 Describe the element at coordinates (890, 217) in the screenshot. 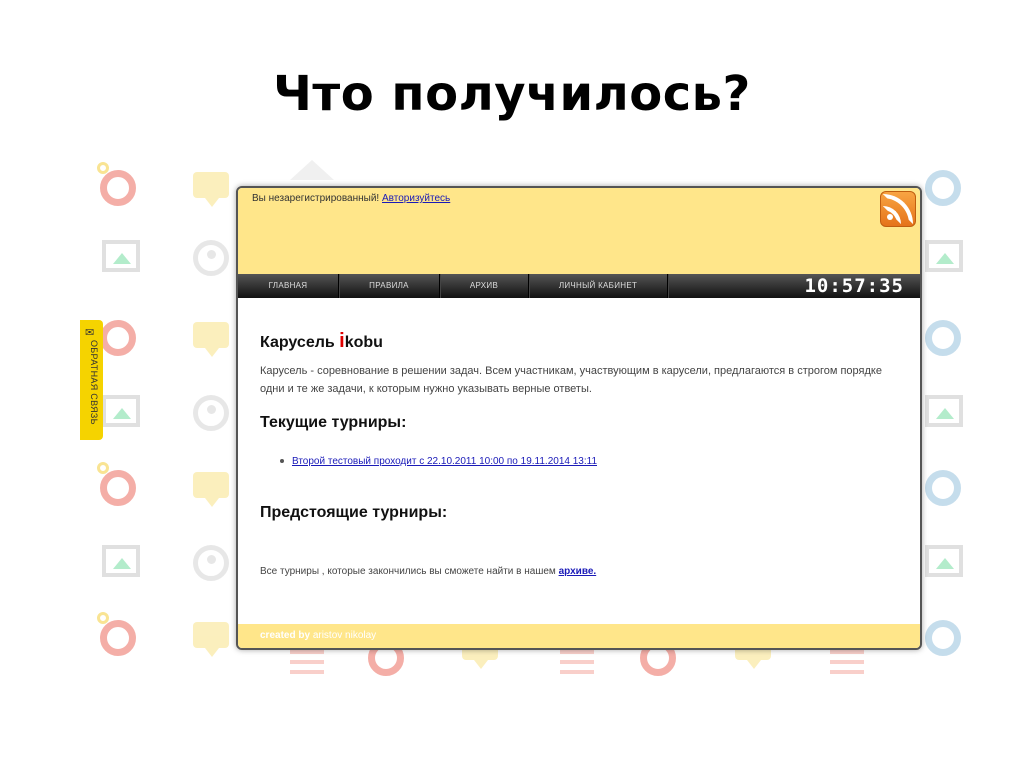

I see `rss-dot` at that location.